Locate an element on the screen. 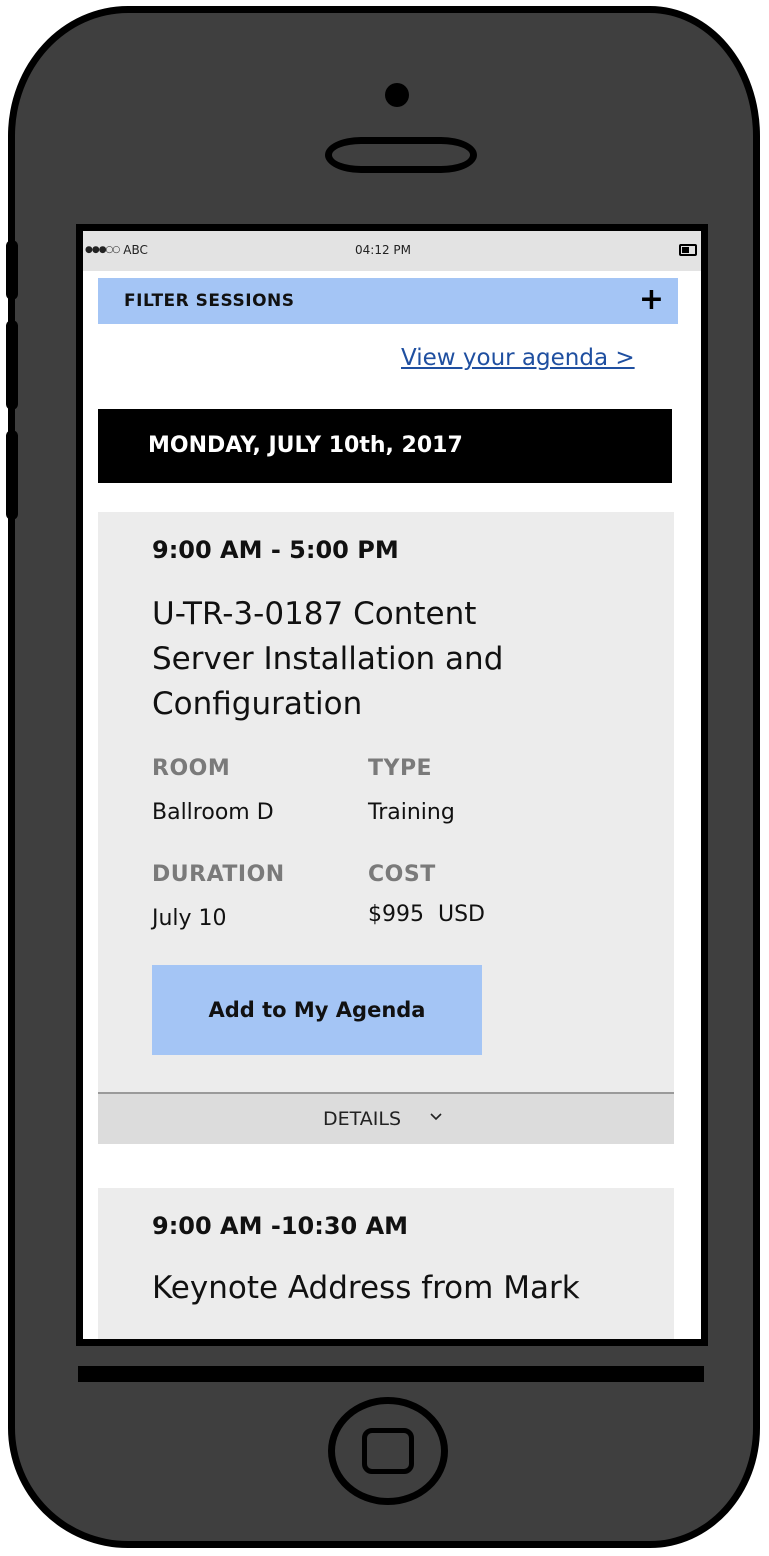  day-header: MONDAY, JULY 10th, 2017 is located at coordinates (385, 446).